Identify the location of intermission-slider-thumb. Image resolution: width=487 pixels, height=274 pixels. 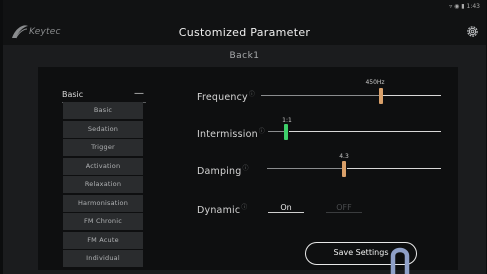
(286, 132).